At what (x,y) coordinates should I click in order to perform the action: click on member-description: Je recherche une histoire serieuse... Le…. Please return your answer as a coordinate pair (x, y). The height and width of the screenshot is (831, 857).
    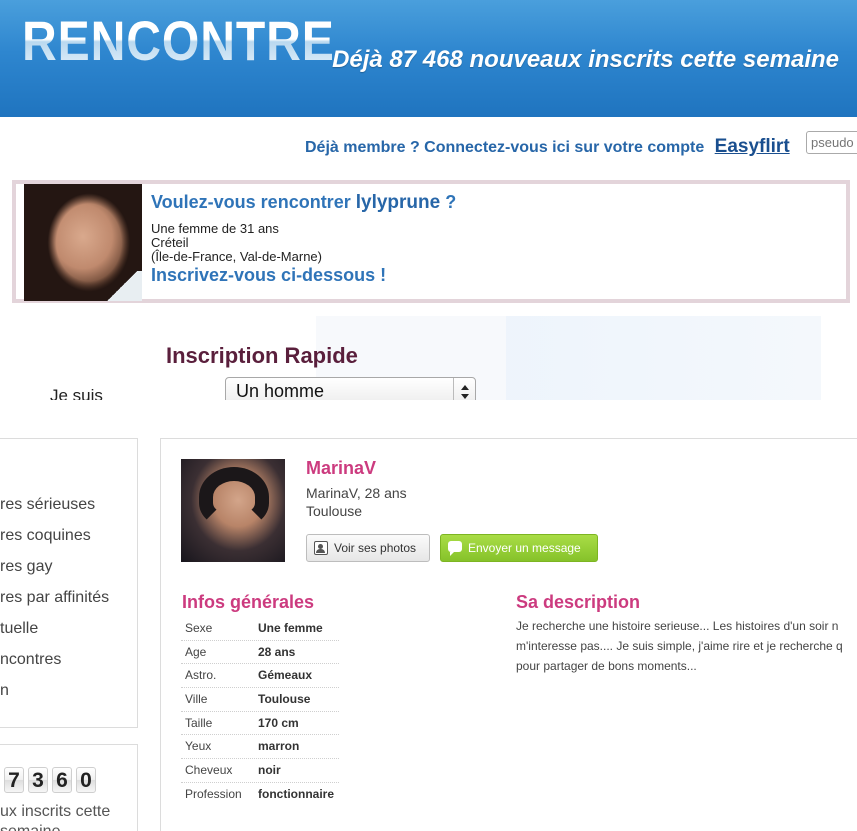
    Looking at the image, I should click on (686, 646).